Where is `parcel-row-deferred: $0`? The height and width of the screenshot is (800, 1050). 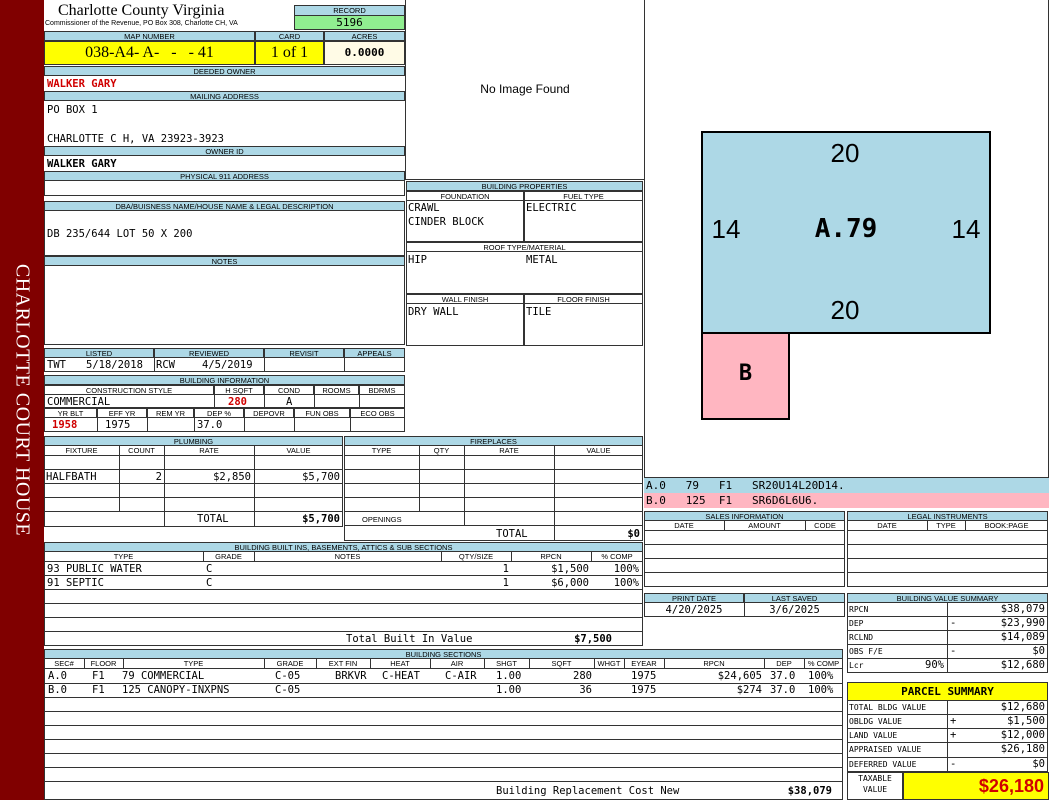 parcel-row-deferred: $0 is located at coordinates (1038, 764).